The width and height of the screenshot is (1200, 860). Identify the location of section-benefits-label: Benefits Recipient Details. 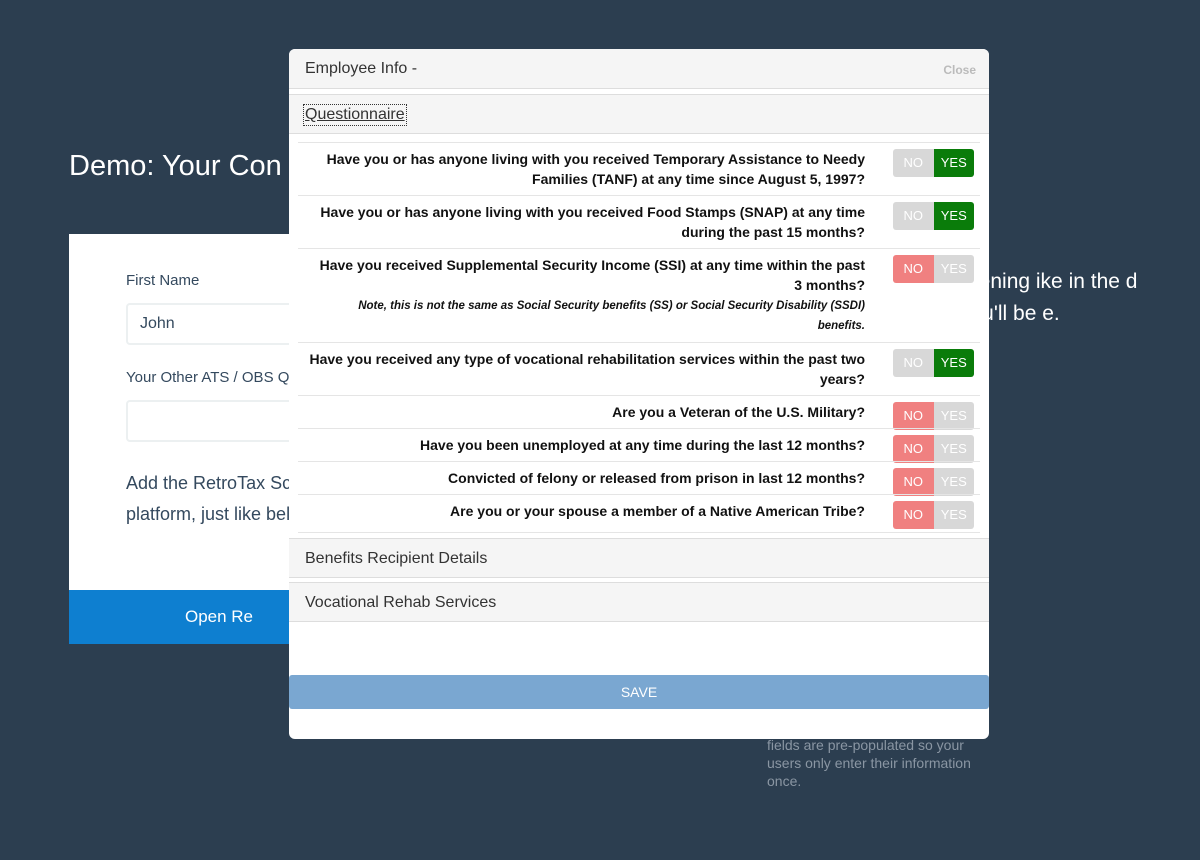
(396, 558).